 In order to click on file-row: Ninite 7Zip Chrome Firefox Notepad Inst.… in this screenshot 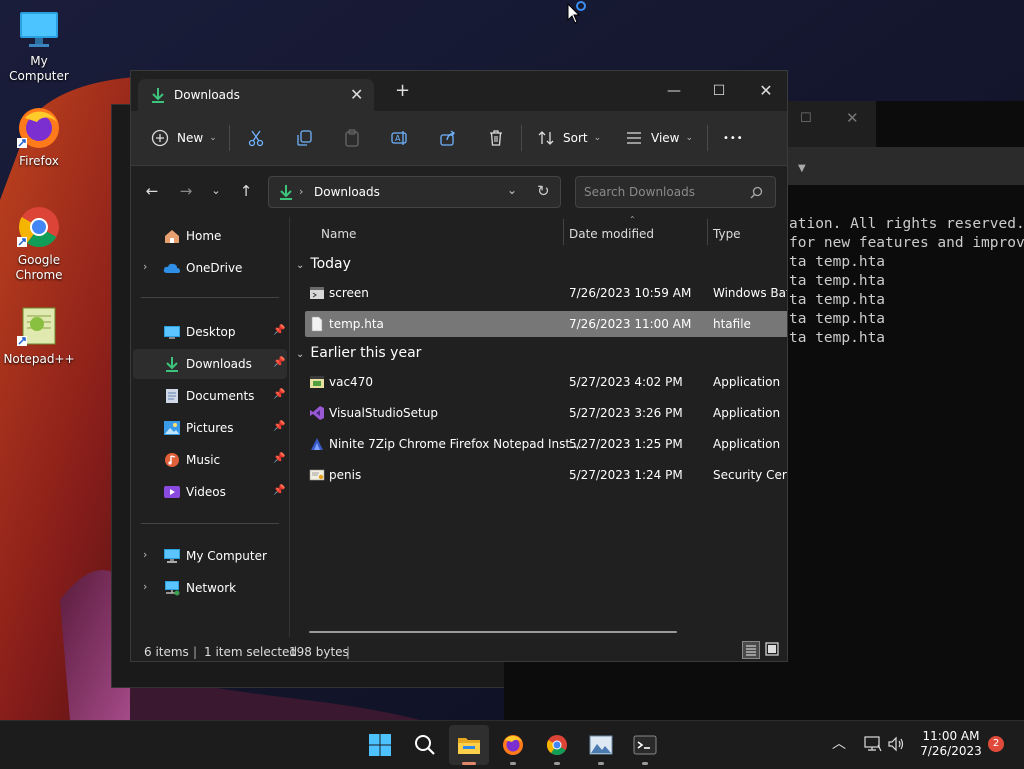, I will do `click(546, 444)`.